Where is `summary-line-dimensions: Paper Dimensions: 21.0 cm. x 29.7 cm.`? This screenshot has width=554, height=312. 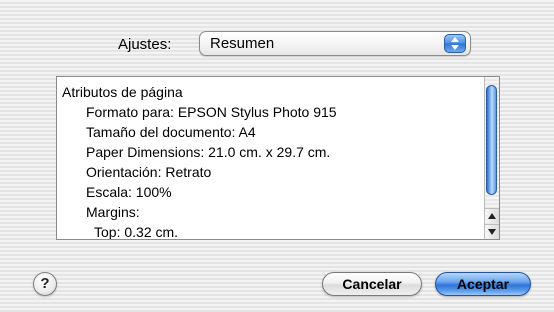
summary-line-dimensions: Paper Dimensions: 21.0 cm. x 29.7 cm. is located at coordinates (208, 152).